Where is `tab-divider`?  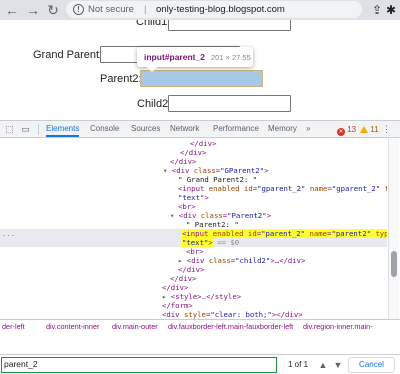 tab-divider is located at coordinates (38, 129).